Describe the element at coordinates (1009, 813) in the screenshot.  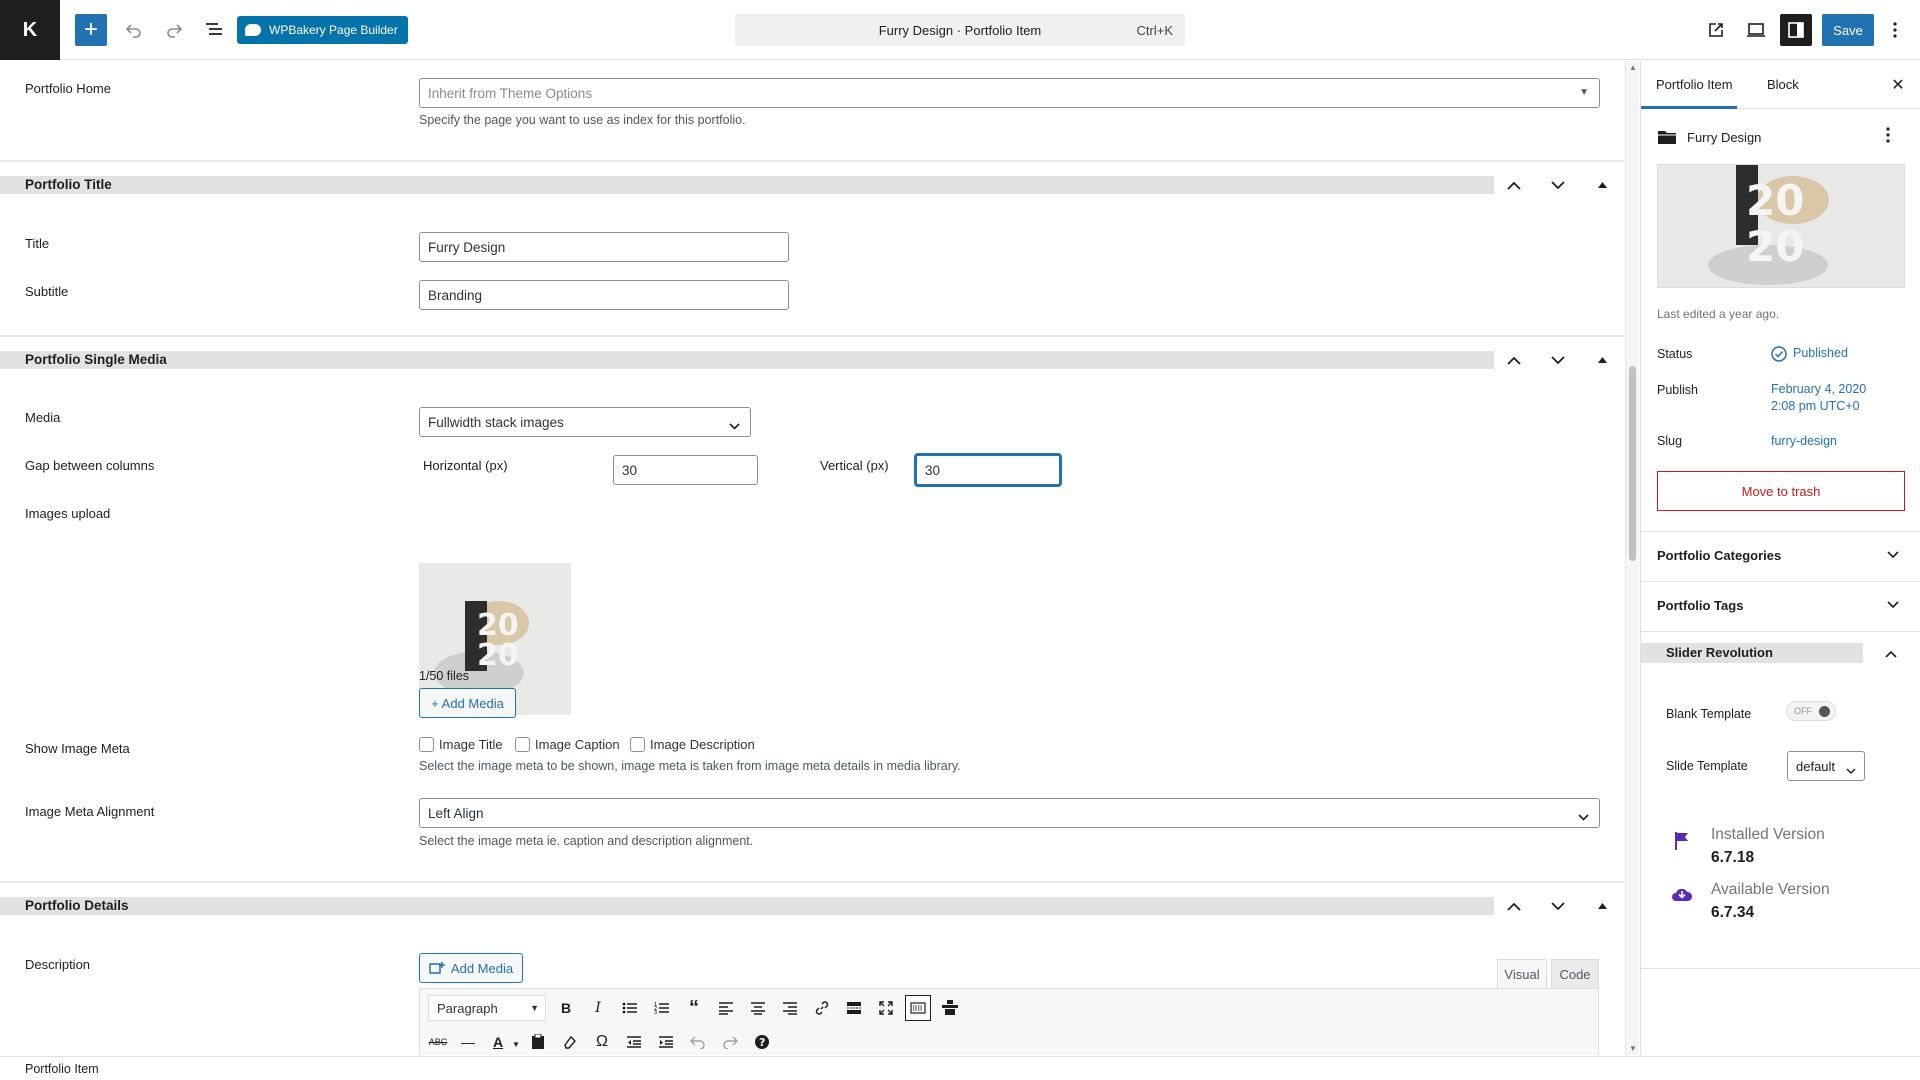
I see `image-meta-alignment-select: Left Align` at that location.